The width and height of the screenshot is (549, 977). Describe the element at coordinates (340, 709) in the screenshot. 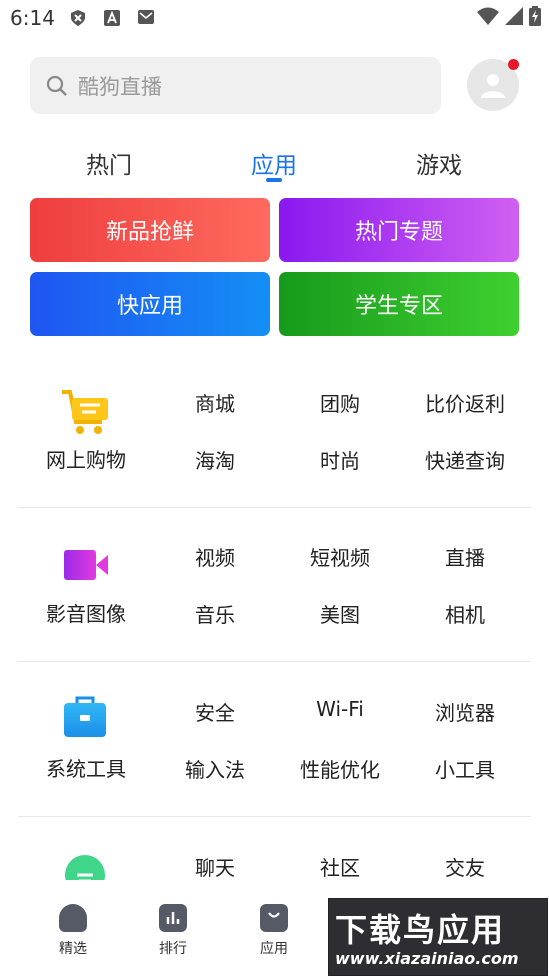

I see `category-item: Wi-Fi` at that location.